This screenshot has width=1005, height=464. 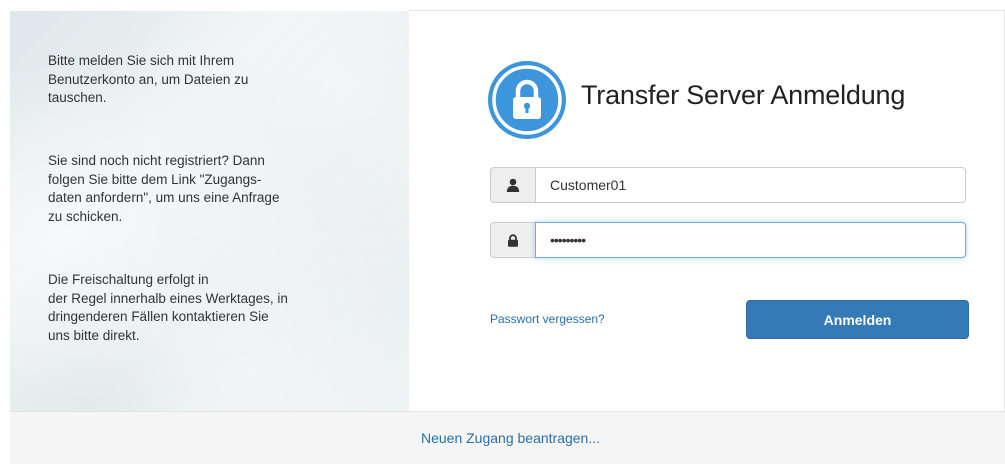 What do you see at coordinates (743, 95) in the screenshot?
I see `page-title: Transfer Server Anmeldung` at bounding box center [743, 95].